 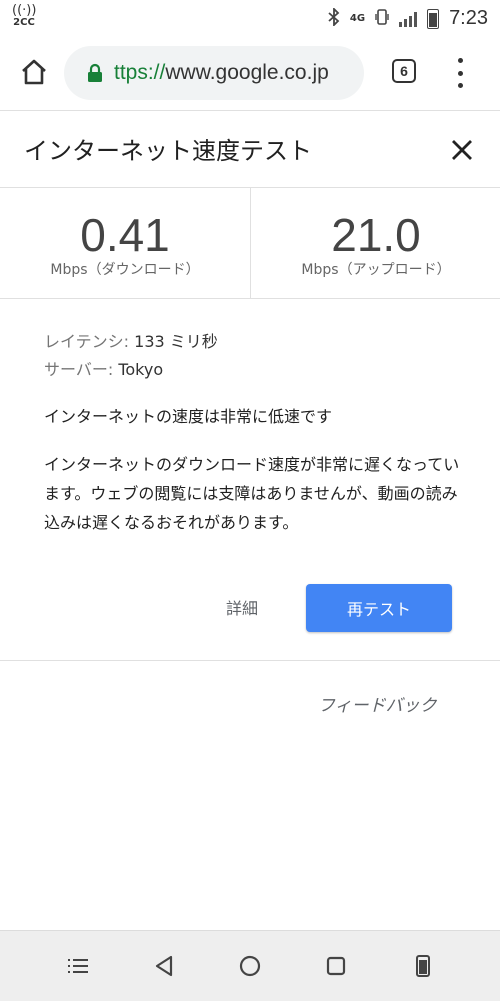 I want to click on home-button, so click(x=34, y=72).